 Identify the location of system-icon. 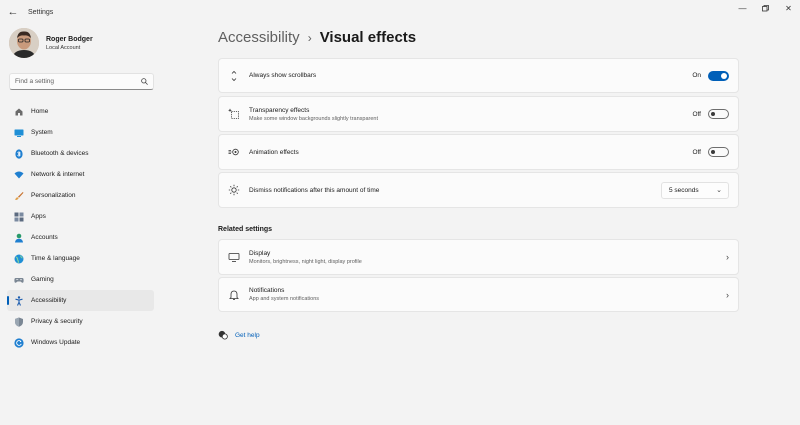
(19, 133).